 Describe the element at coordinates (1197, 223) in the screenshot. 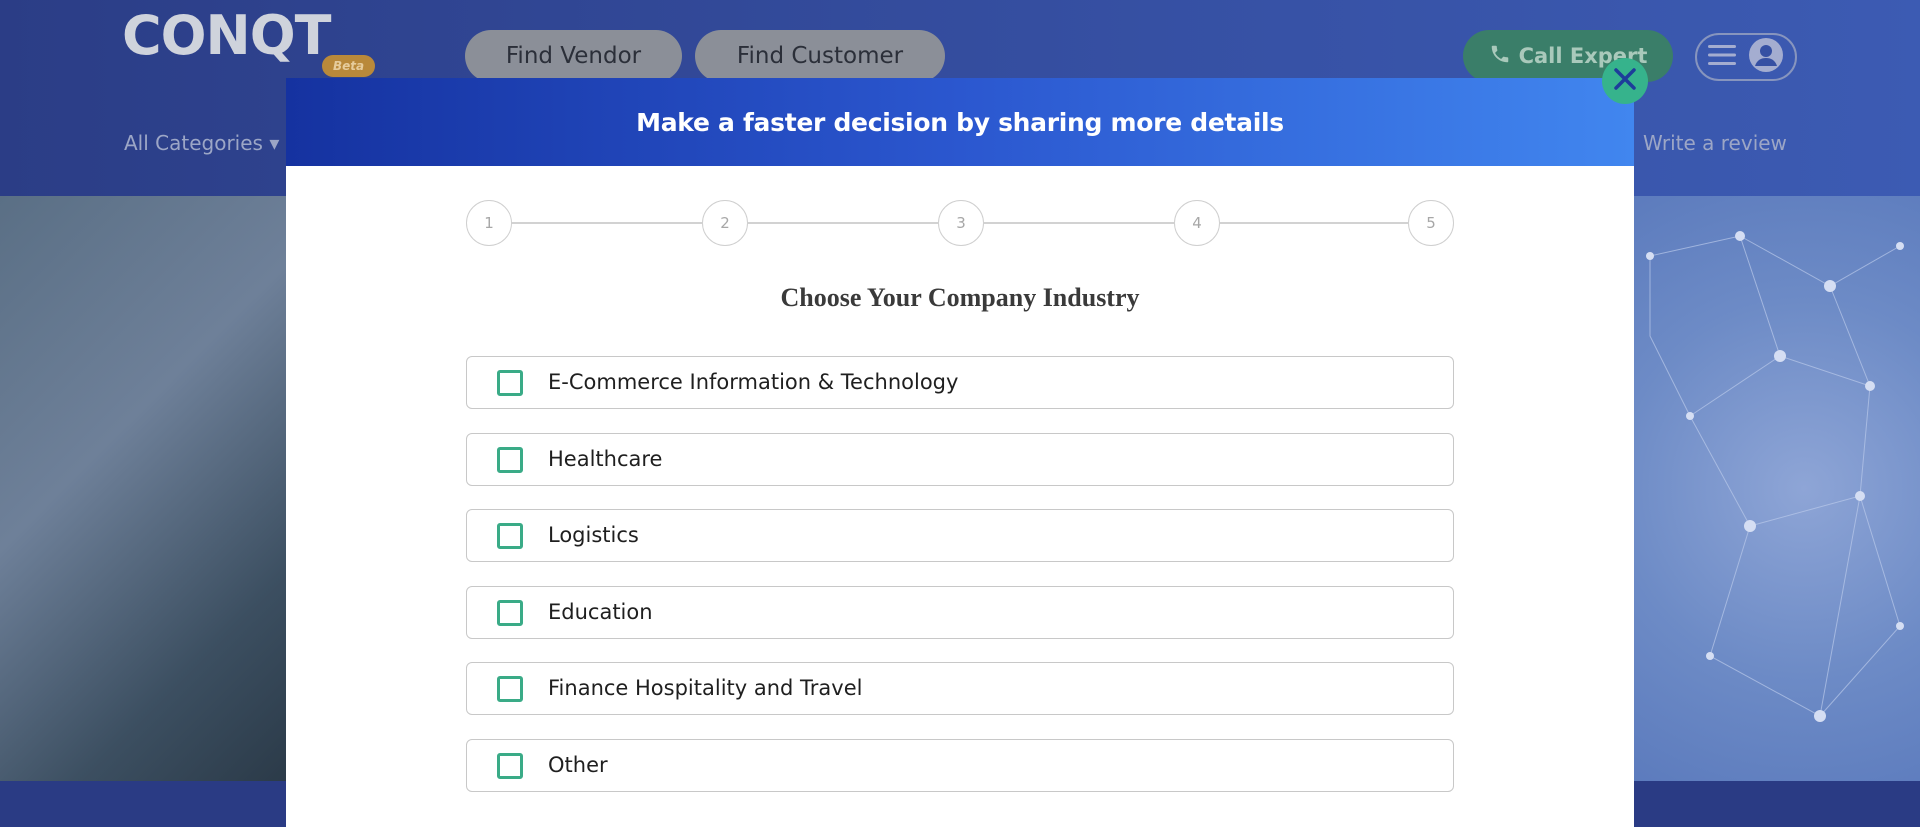

I see `step-4: 4` at that location.